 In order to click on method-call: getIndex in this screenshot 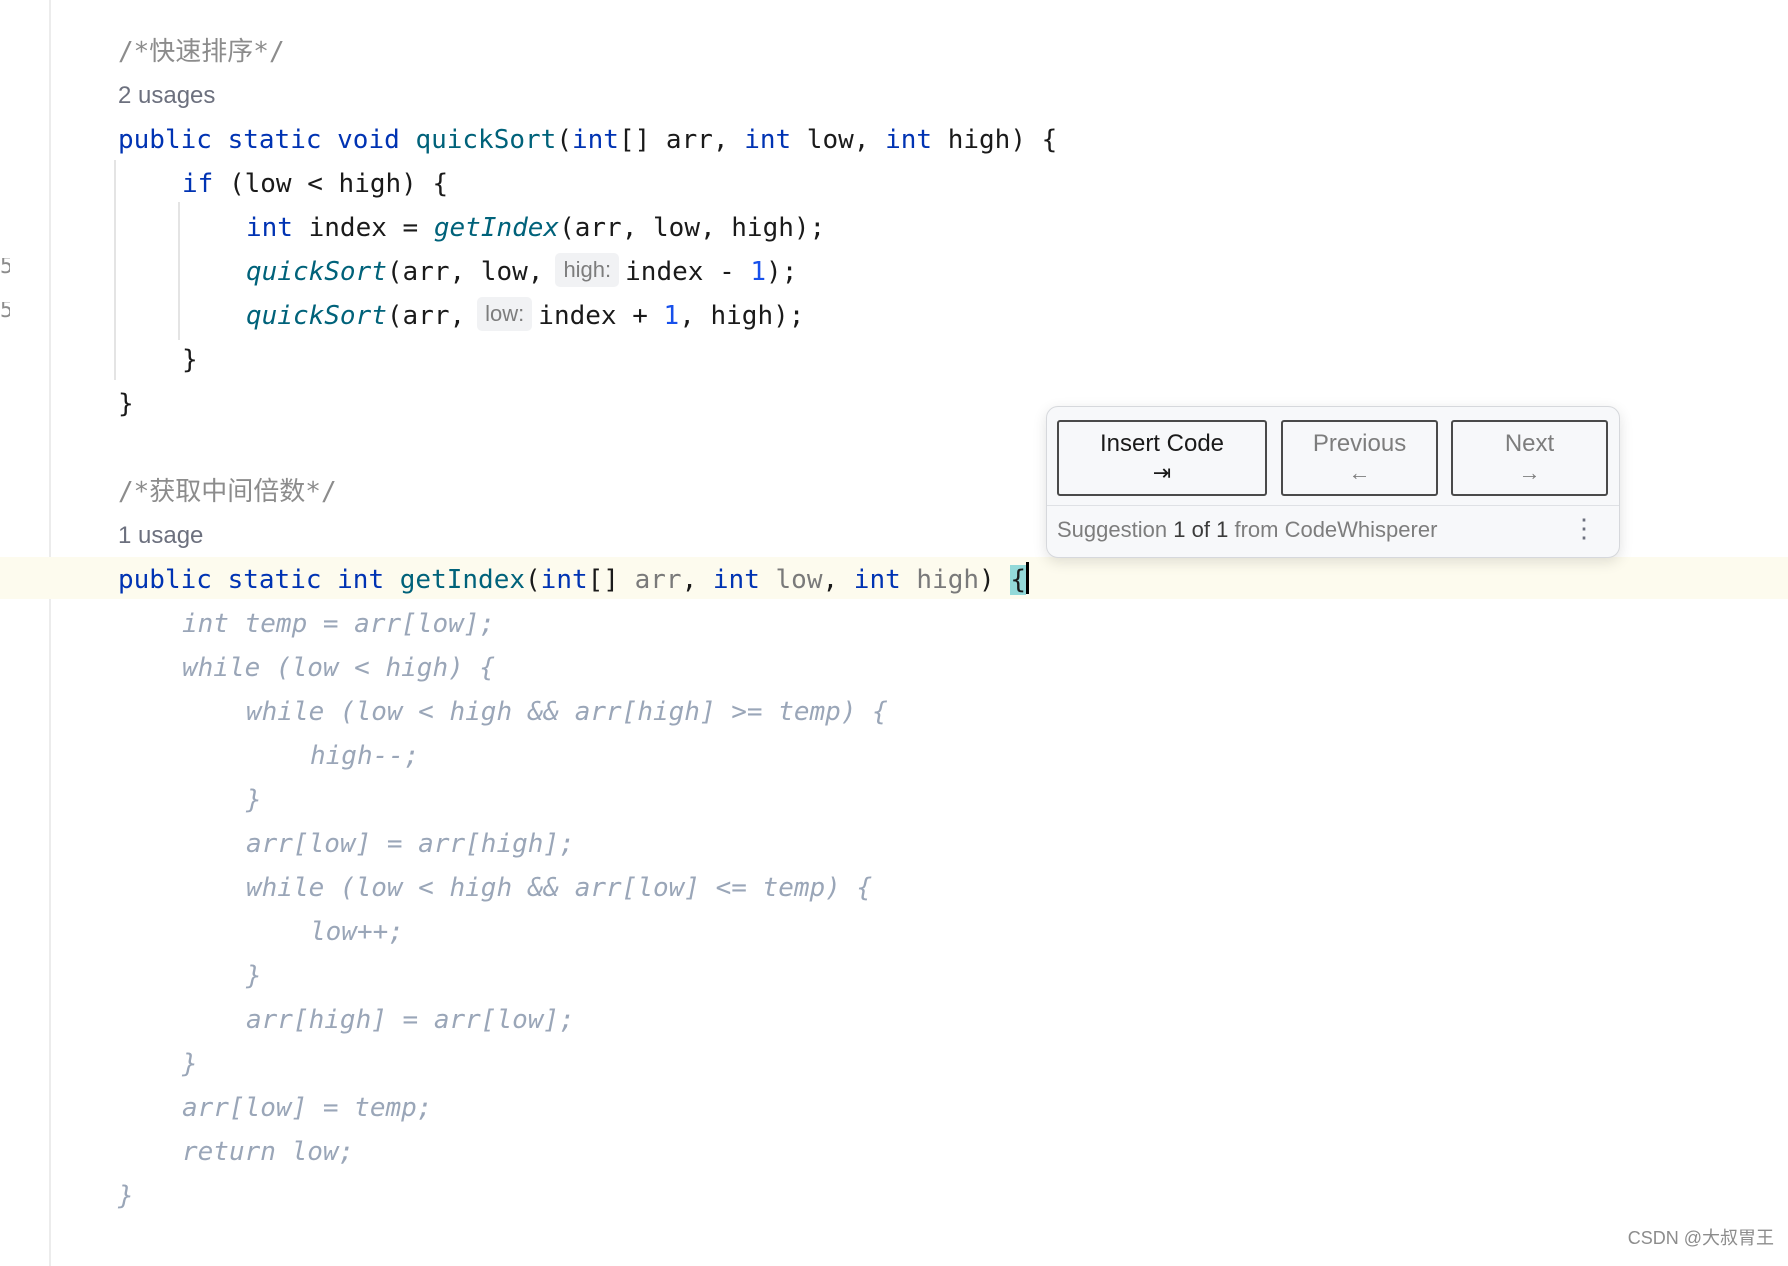, I will do `click(496, 228)`.